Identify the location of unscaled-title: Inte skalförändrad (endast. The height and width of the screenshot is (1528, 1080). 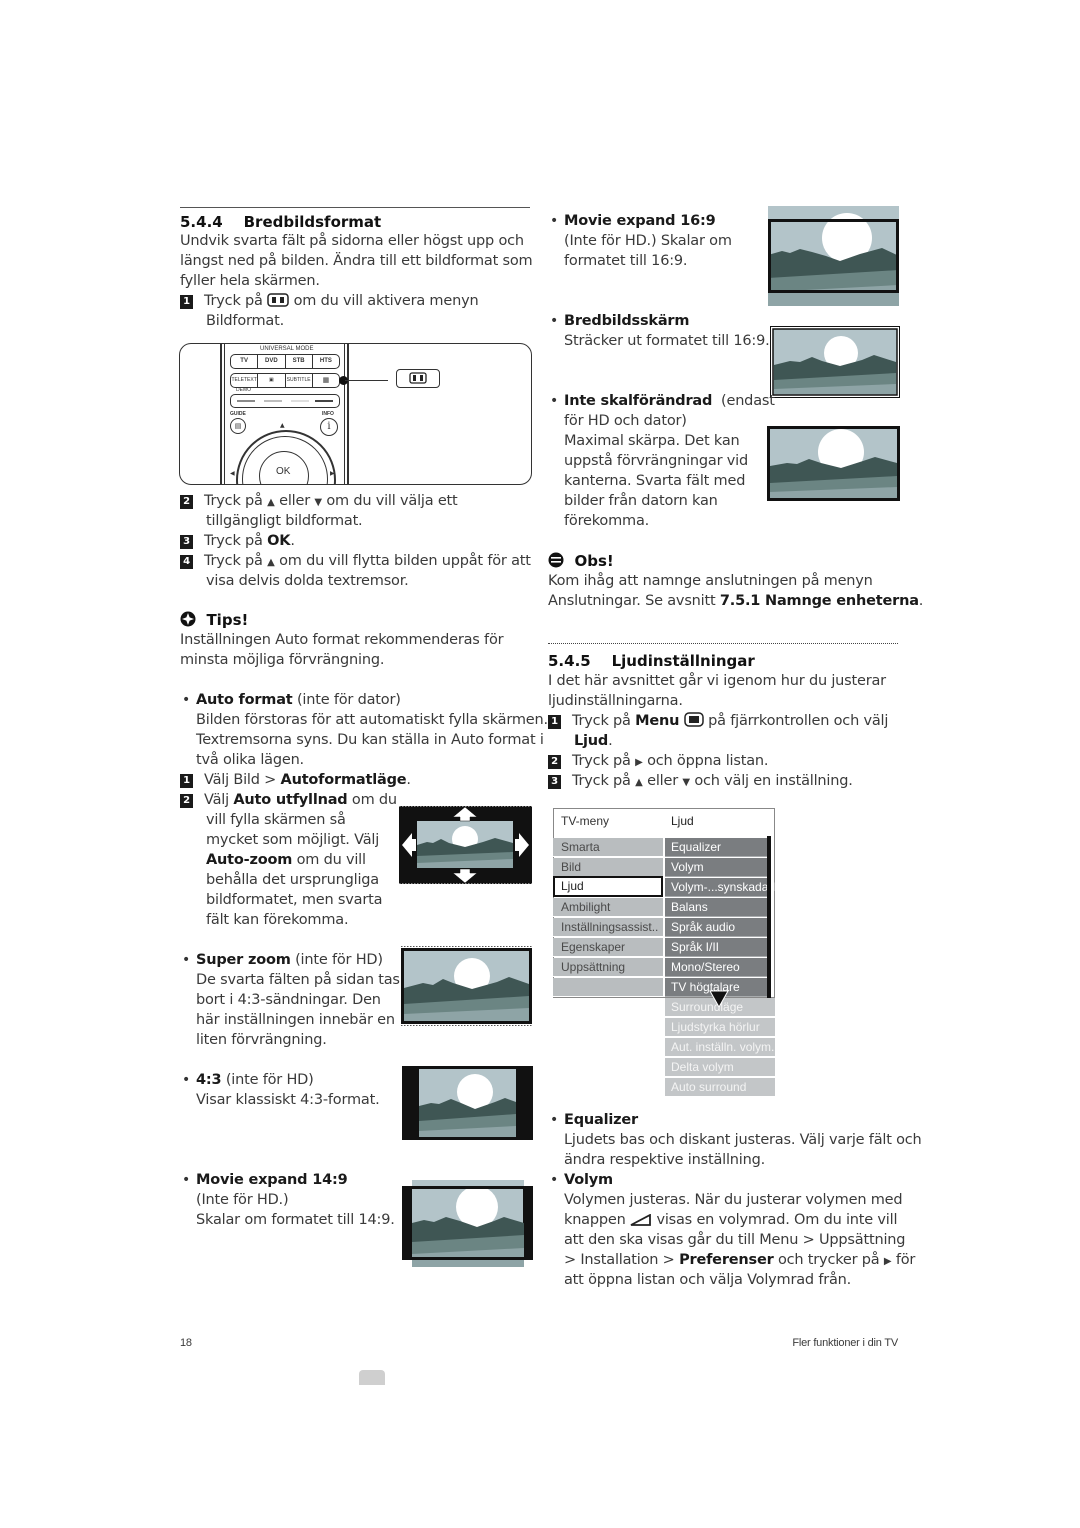
(669, 401).